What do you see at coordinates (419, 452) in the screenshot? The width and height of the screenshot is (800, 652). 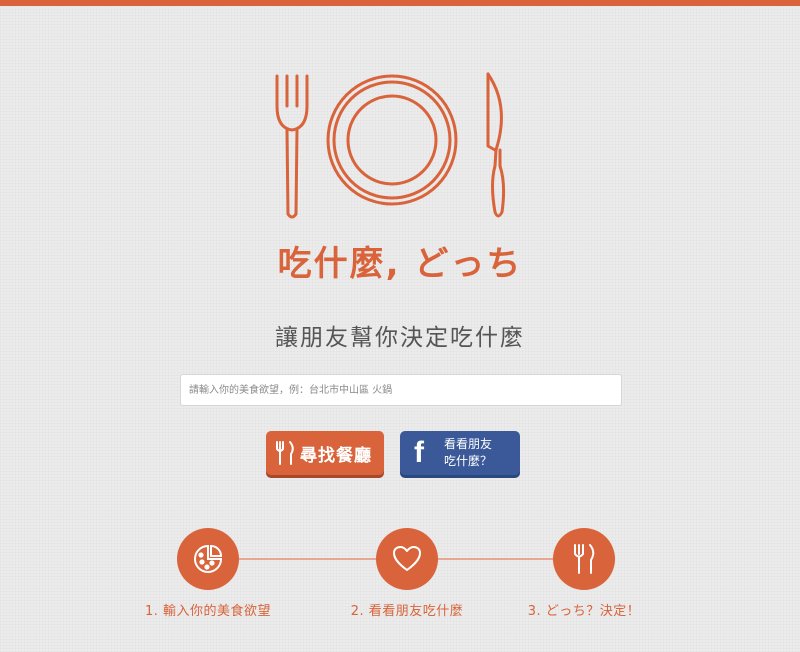 I see `facebook-icon: f` at bounding box center [419, 452].